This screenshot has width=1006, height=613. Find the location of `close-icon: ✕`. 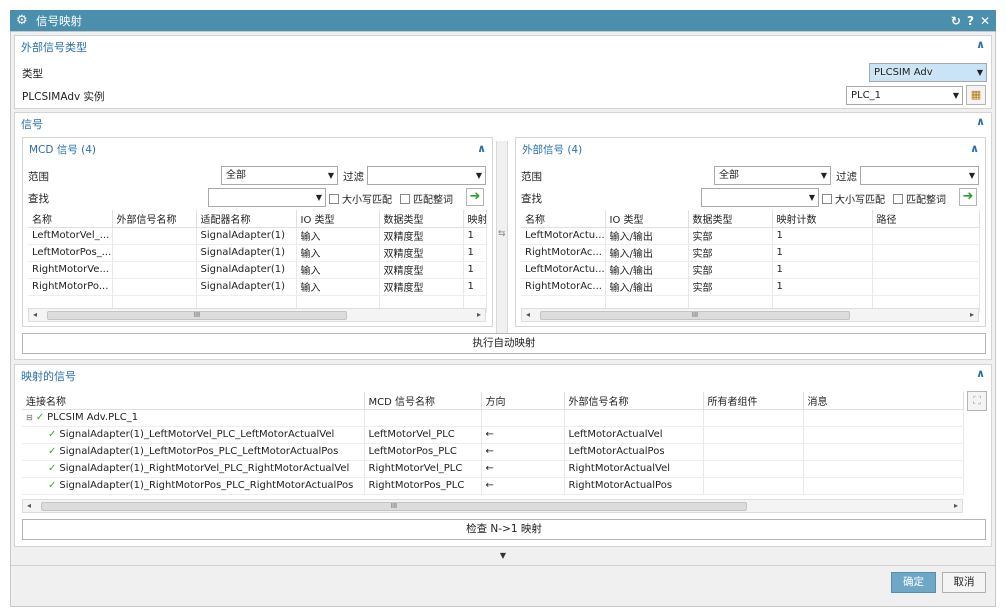

close-icon: ✕ is located at coordinates (985, 21).